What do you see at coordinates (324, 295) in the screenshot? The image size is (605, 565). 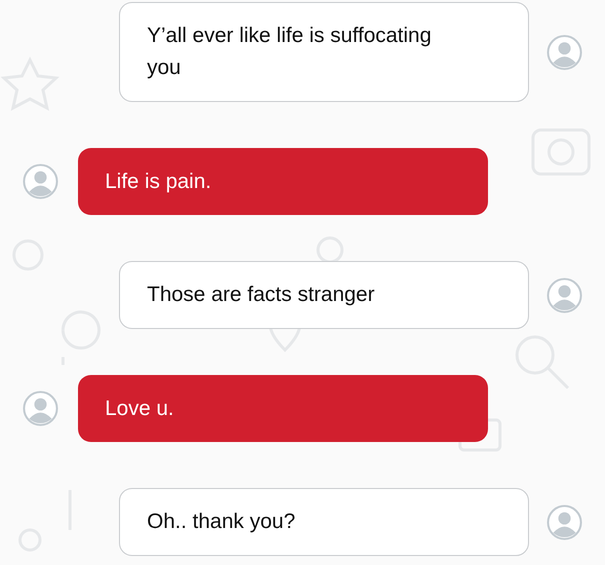 I see `sent-message: Those are facts stranger` at bounding box center [324, 295].